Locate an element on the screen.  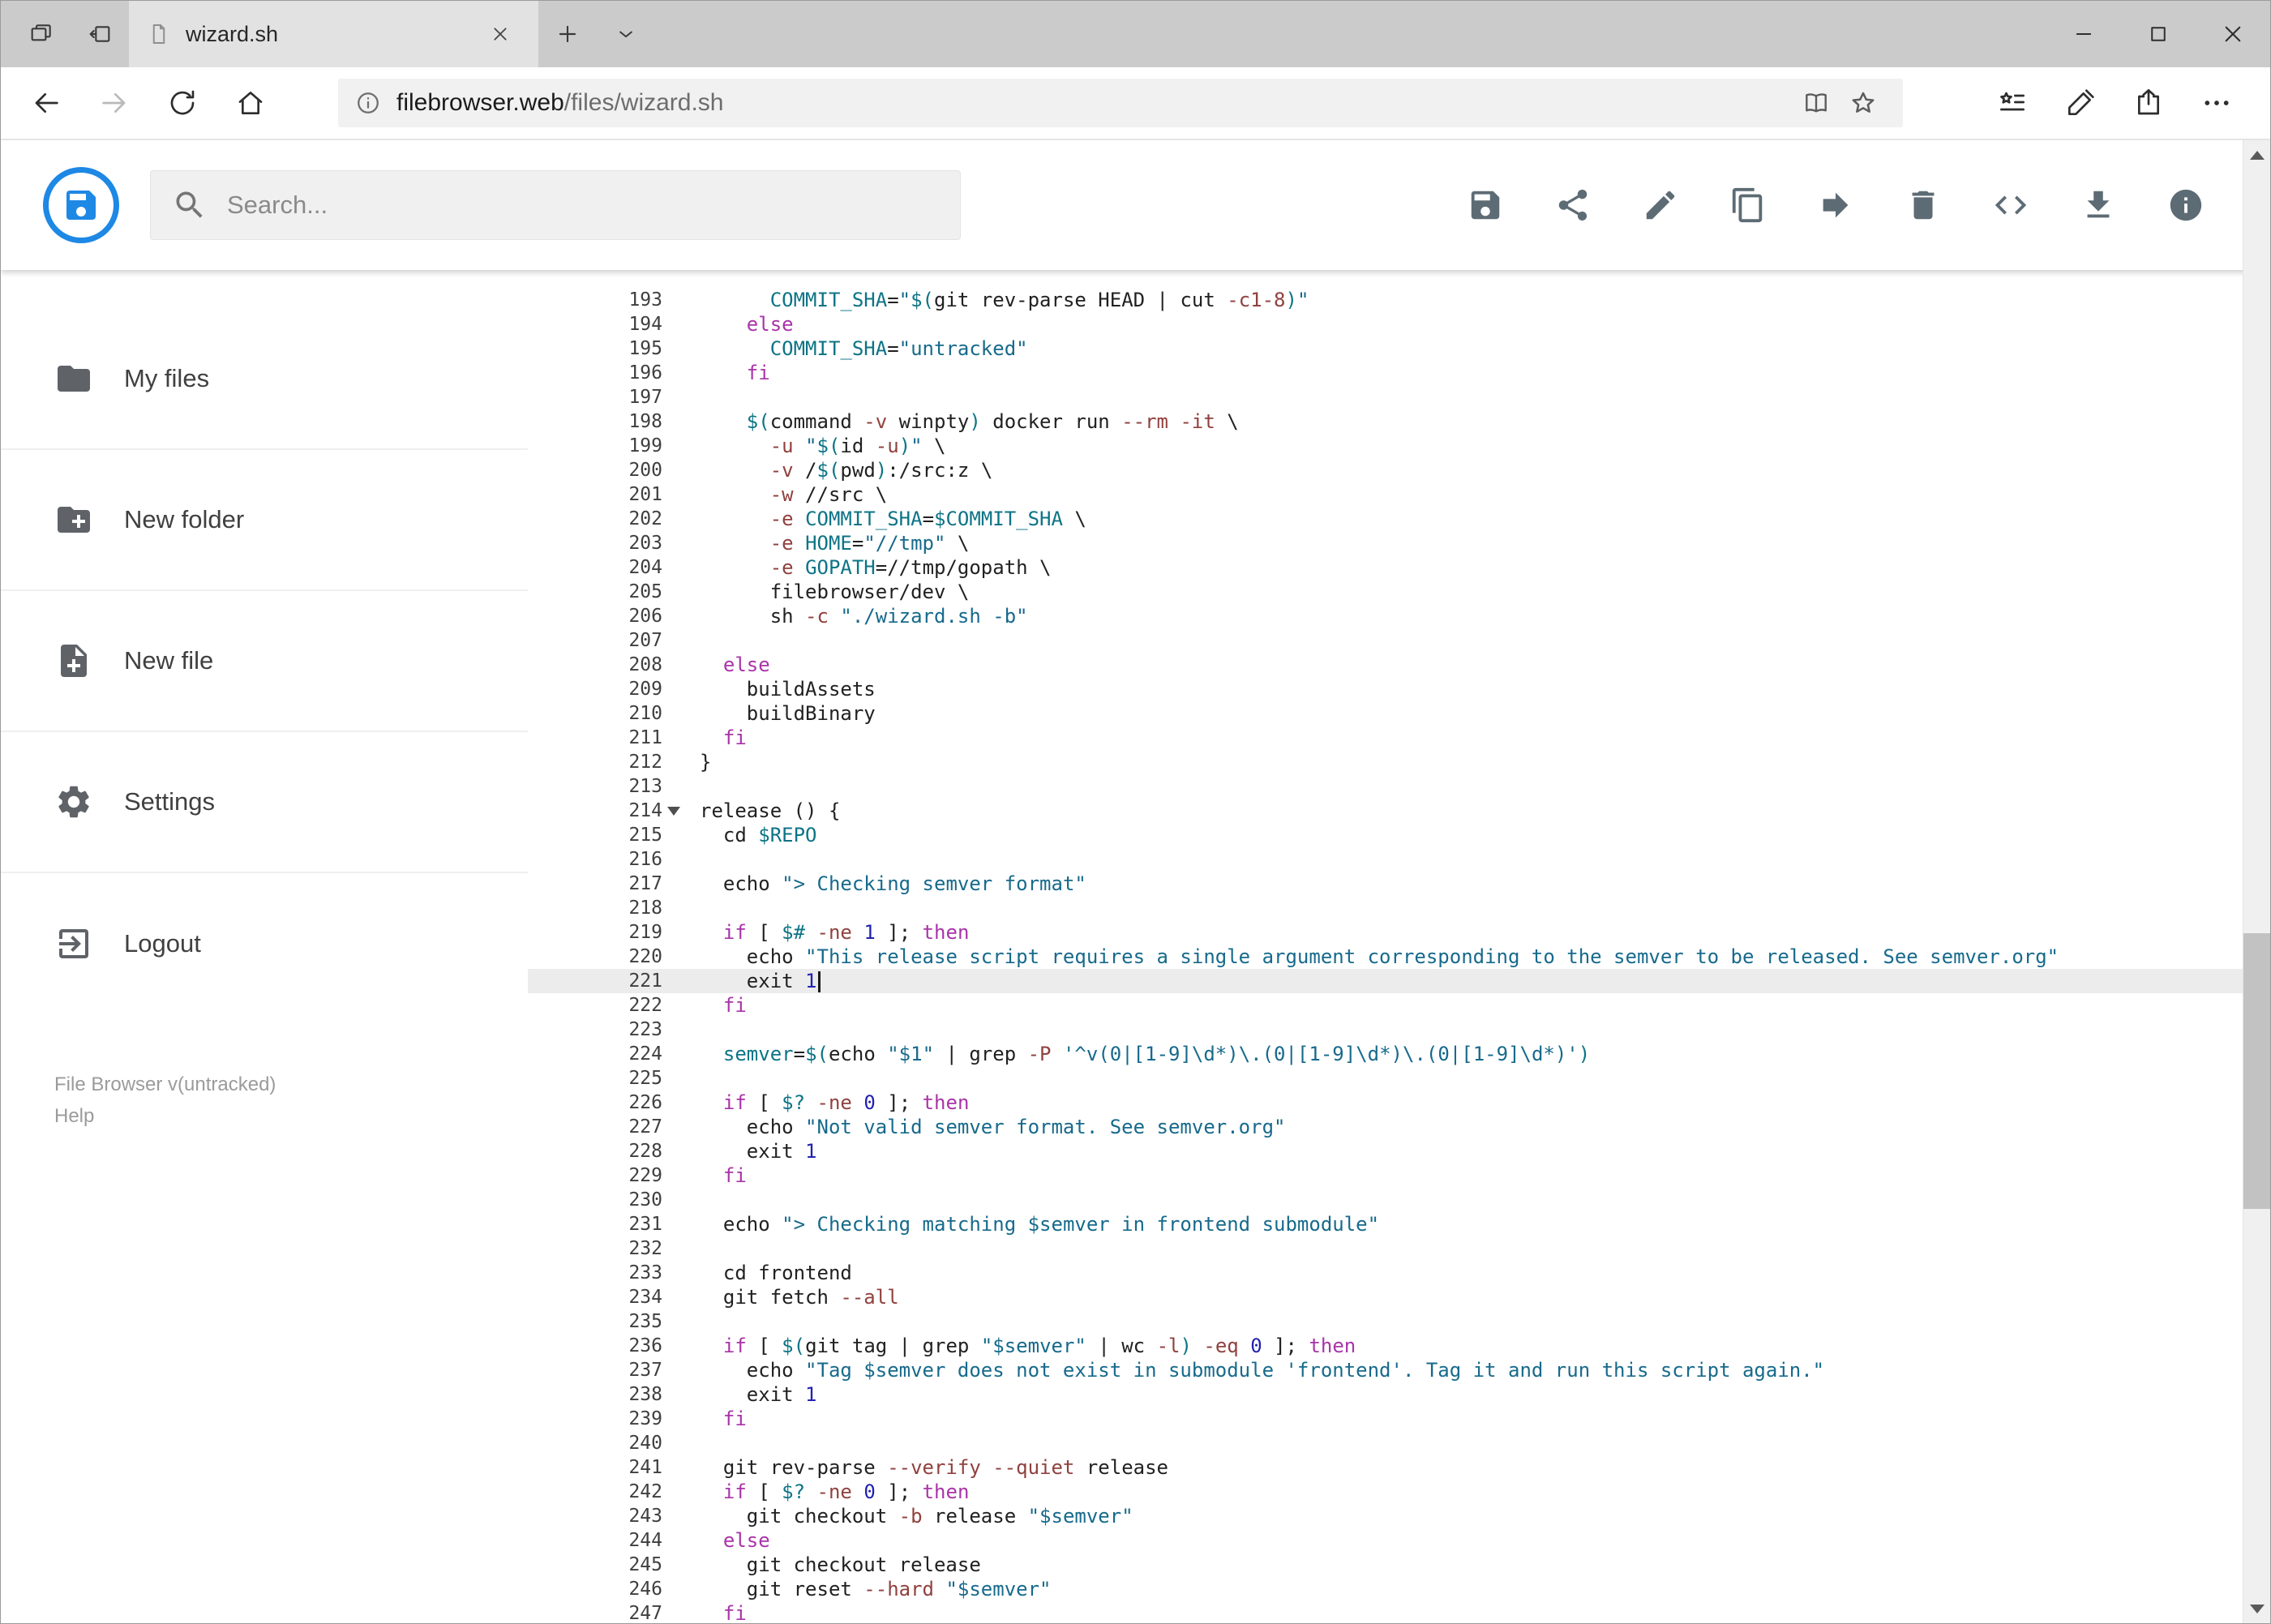
code-line: 202 -e COMMIT_SHA=$COMMIT_SHA \ is located at coordinates (1385, 519).